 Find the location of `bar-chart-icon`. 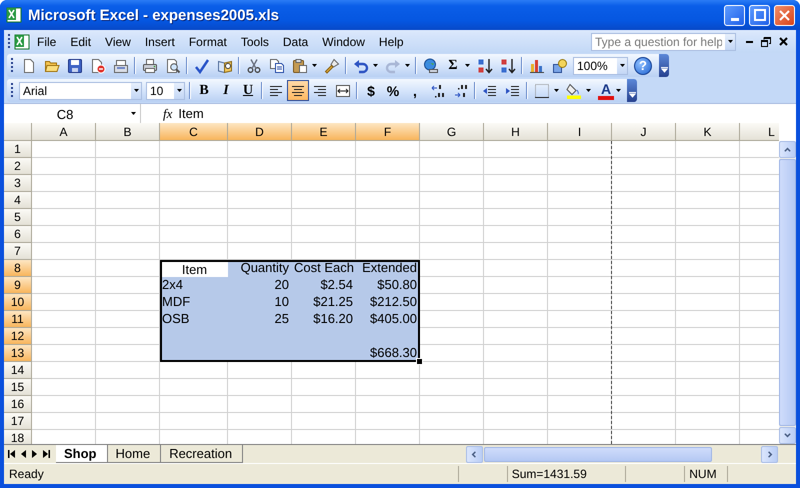

bar-chart-icon is located at coordinates (536, 66).